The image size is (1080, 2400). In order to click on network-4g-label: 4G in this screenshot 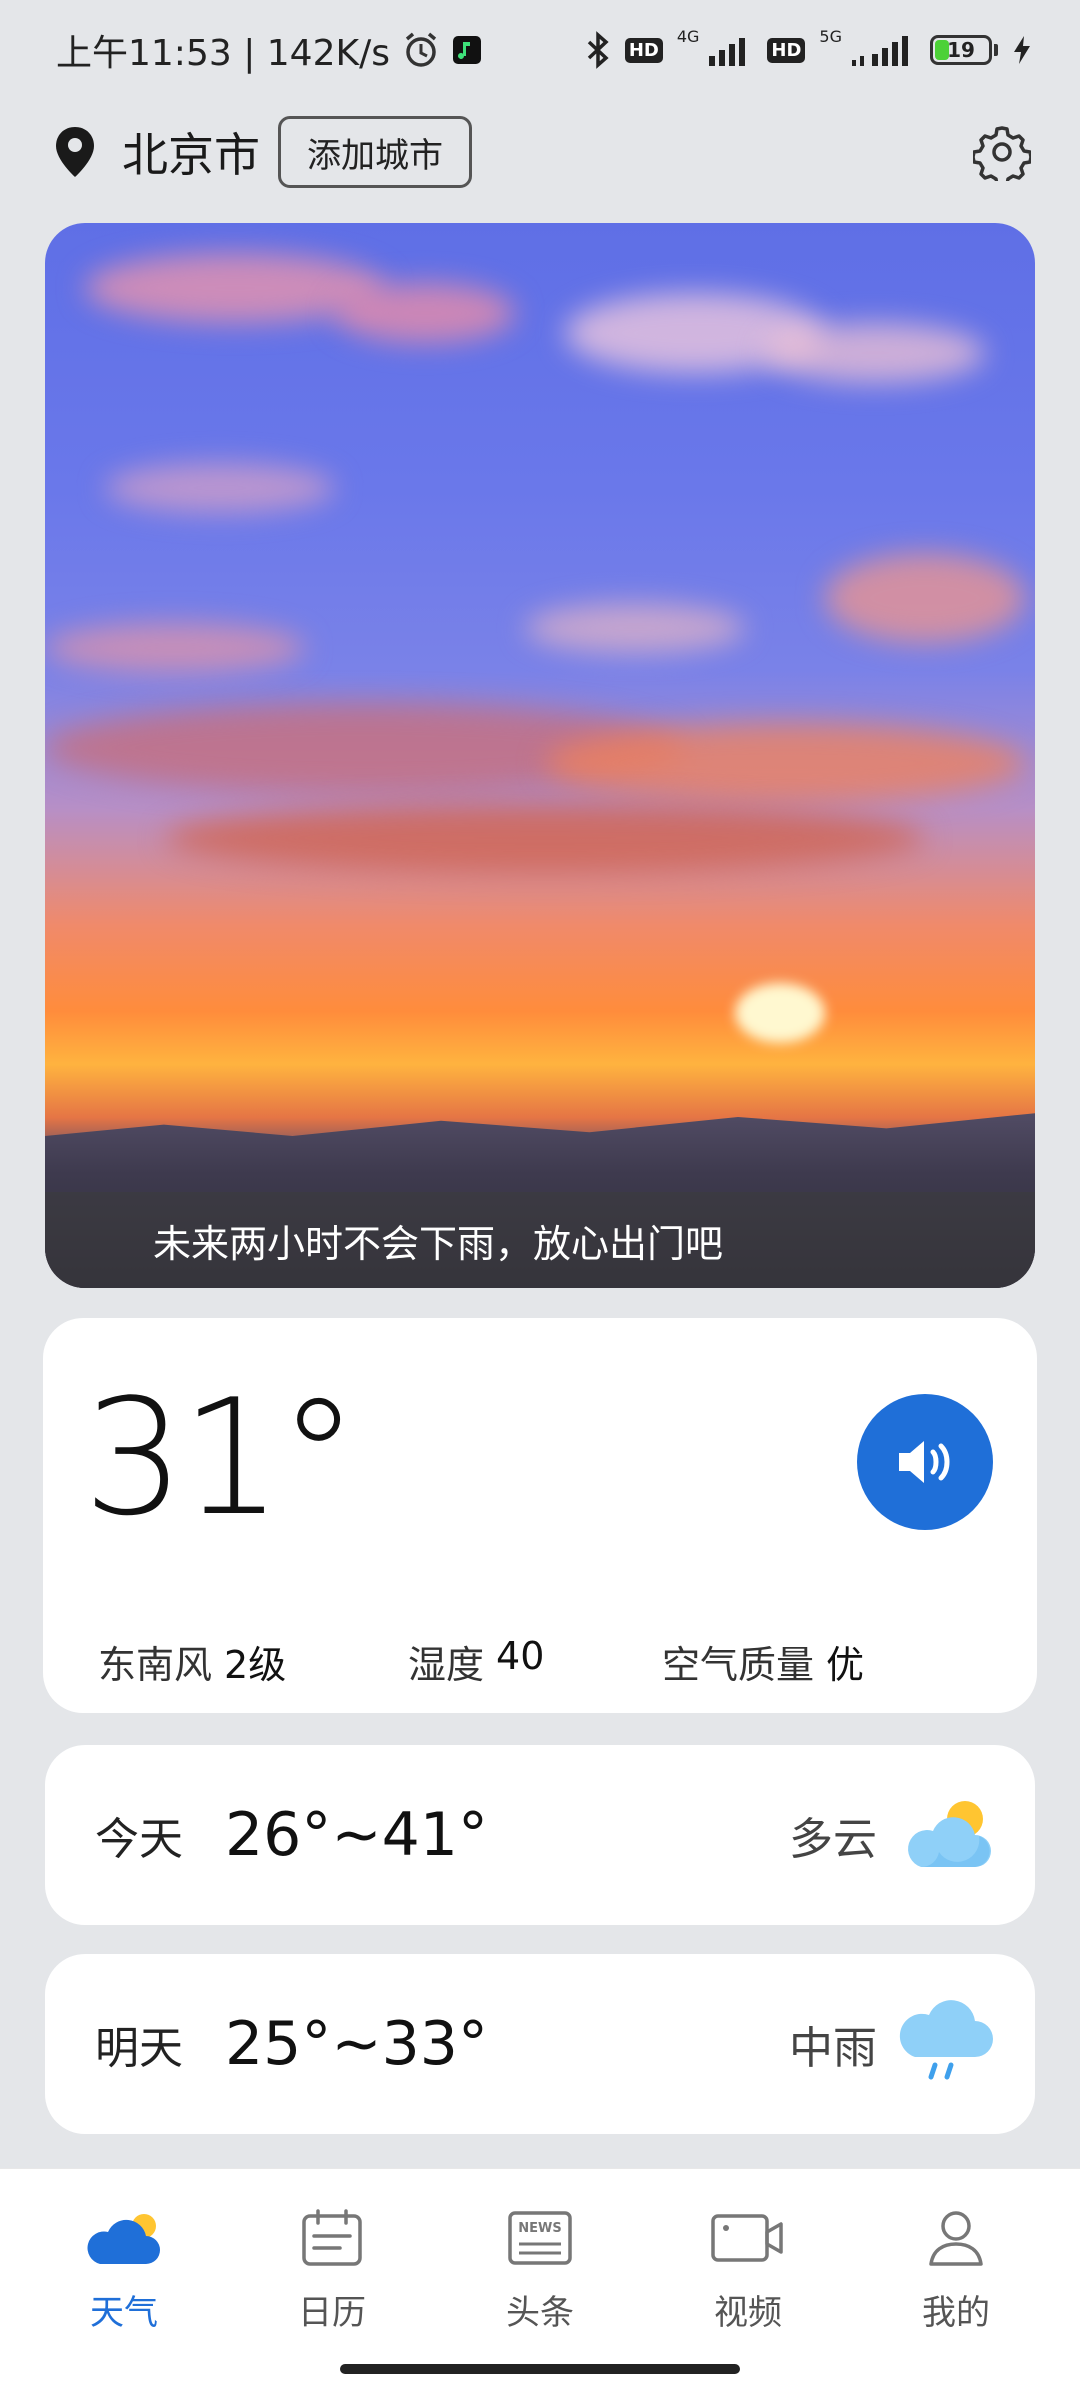, I will do `click(688, 36)`.